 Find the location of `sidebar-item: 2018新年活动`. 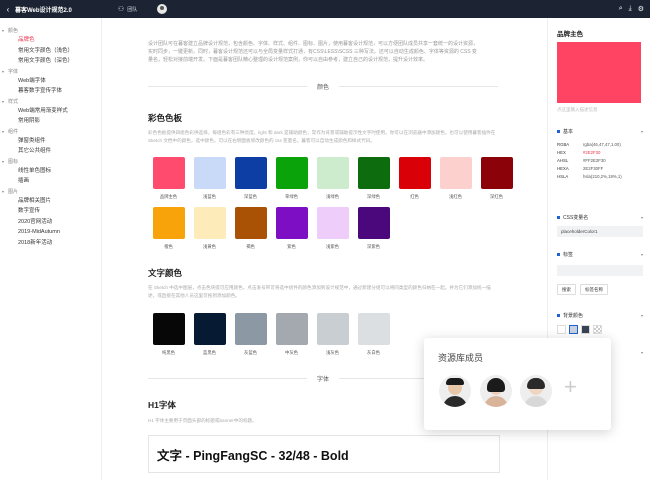

sidebar-item: 2018新年活动 is located at coordinates (50, 243).